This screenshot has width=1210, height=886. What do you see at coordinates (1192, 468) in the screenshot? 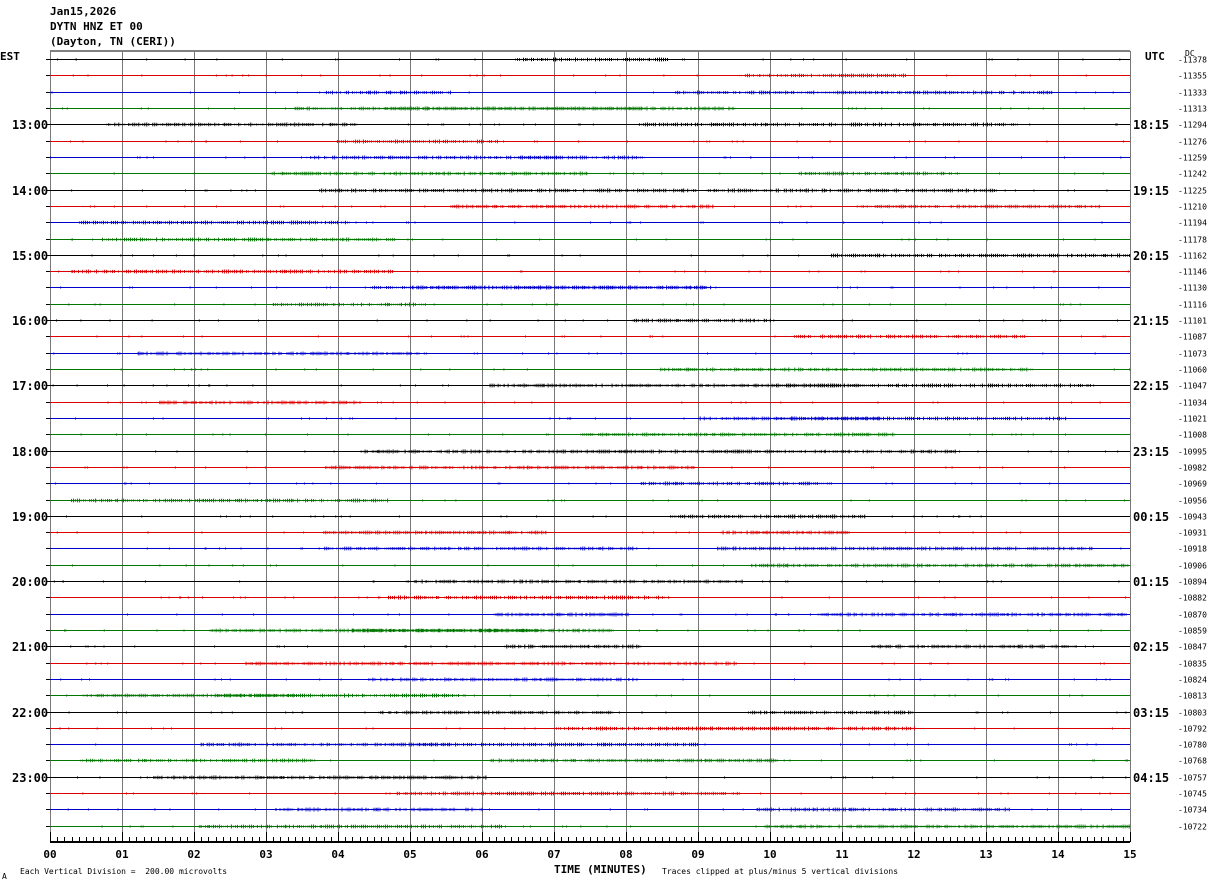
I see `dc-offset-label: -10982` at bounding box center [1192, 468].